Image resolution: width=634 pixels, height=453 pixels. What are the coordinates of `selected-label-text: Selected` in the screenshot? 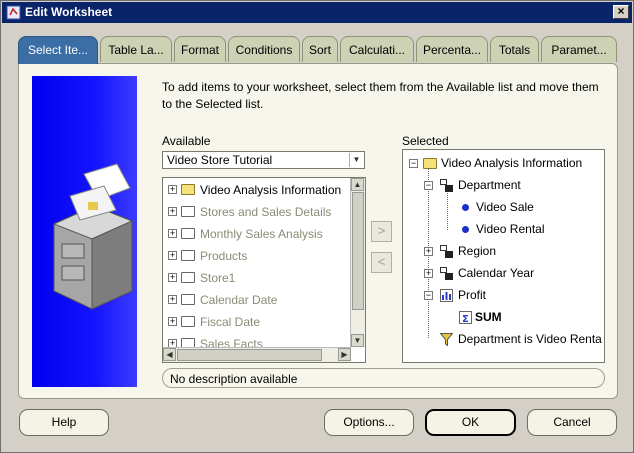 It's located at (425, 141).